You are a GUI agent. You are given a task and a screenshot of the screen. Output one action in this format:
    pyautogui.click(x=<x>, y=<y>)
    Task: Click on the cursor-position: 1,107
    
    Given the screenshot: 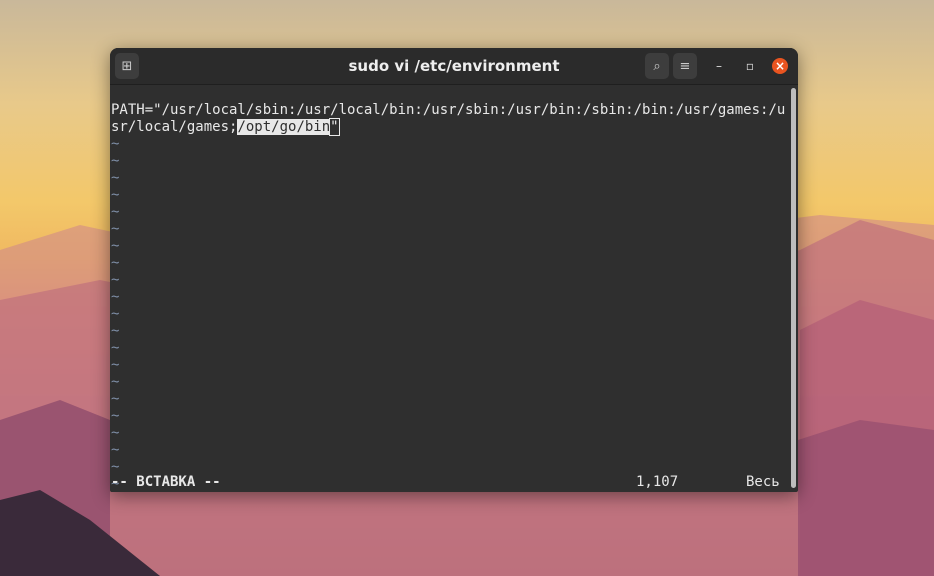 What is the action you would take?
    pyautogui.click(x=657, y=482)
    